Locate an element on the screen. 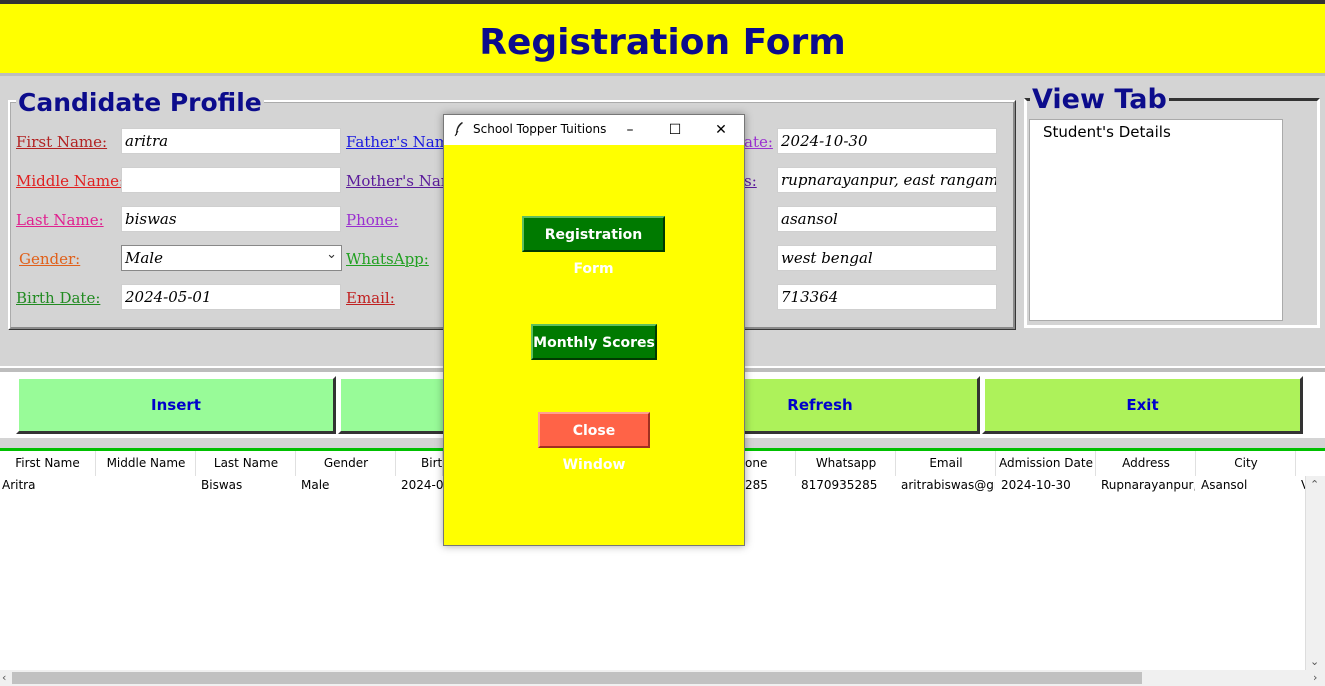  admission-date-input: 2024-10-30 is located at coordinates (887, 141).